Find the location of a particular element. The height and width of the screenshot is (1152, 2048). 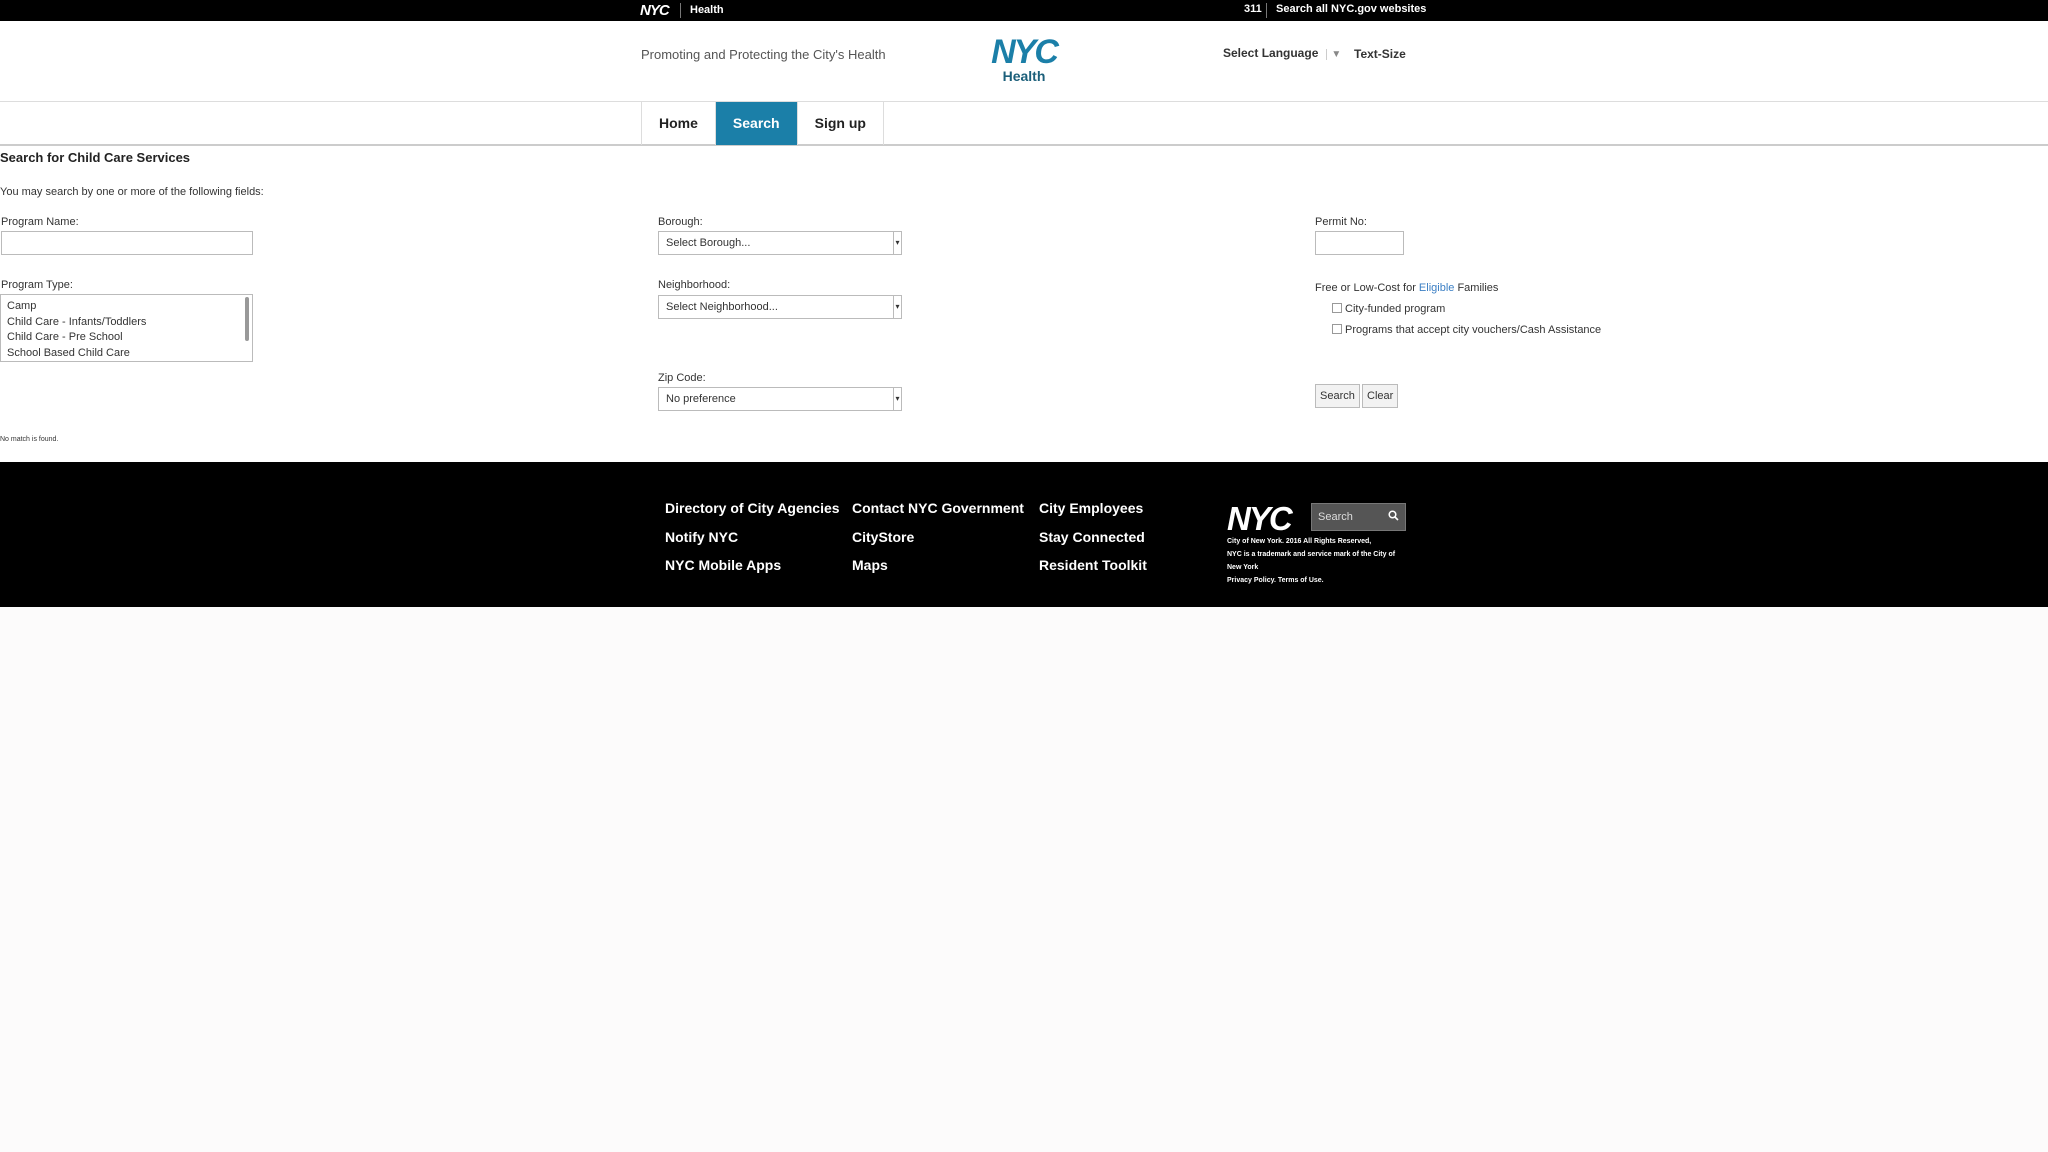

eligible-link: Eligible is located at coordinates (1436, 288).